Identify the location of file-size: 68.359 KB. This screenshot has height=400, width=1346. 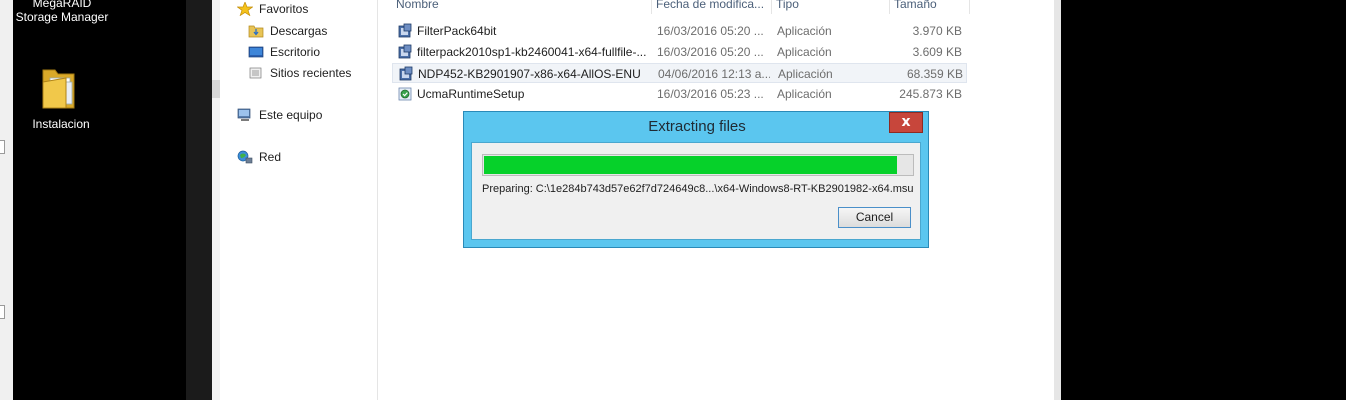
(934, 74).